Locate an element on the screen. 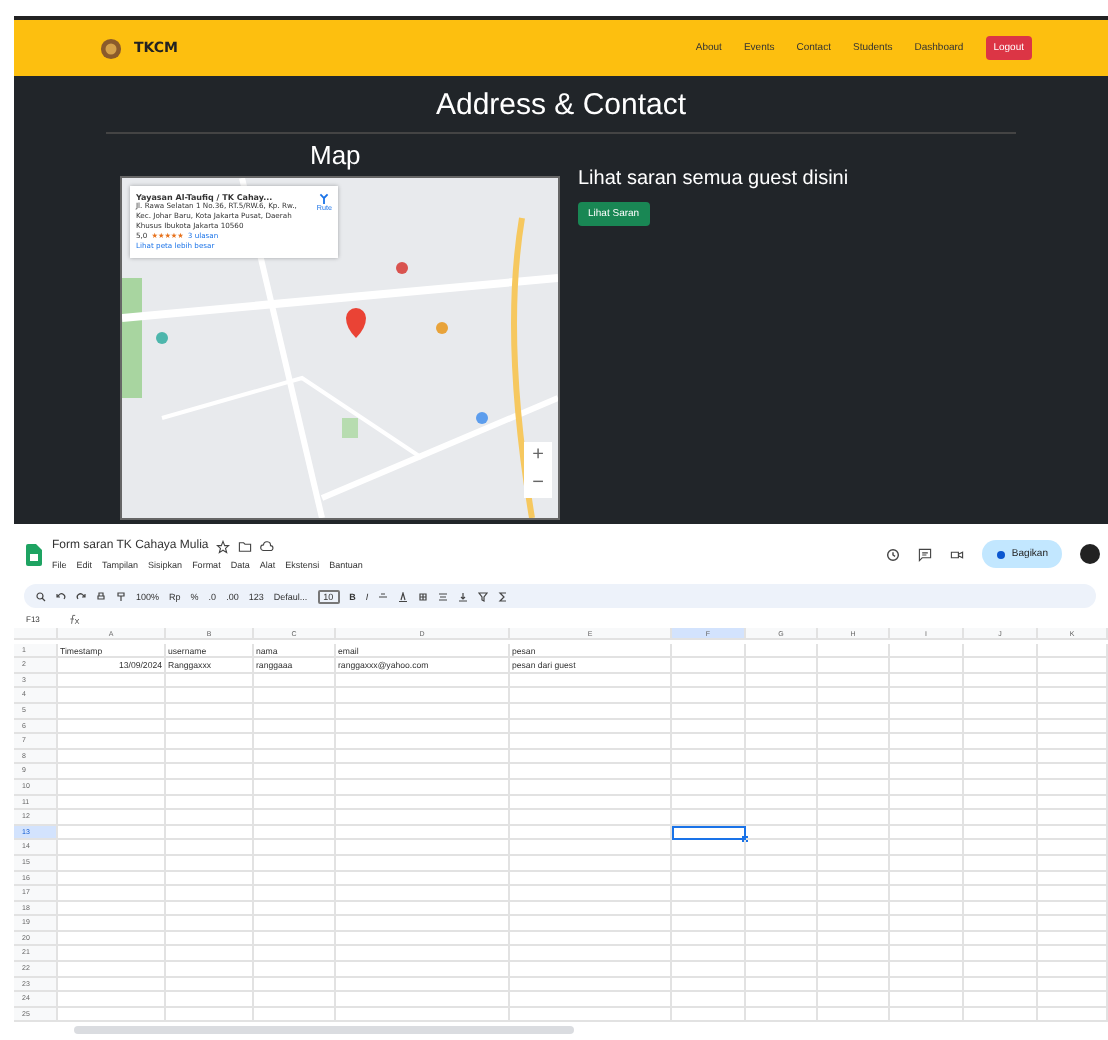 The image size is (1108, 1040). function-icon is located at coordinates (73, 618).